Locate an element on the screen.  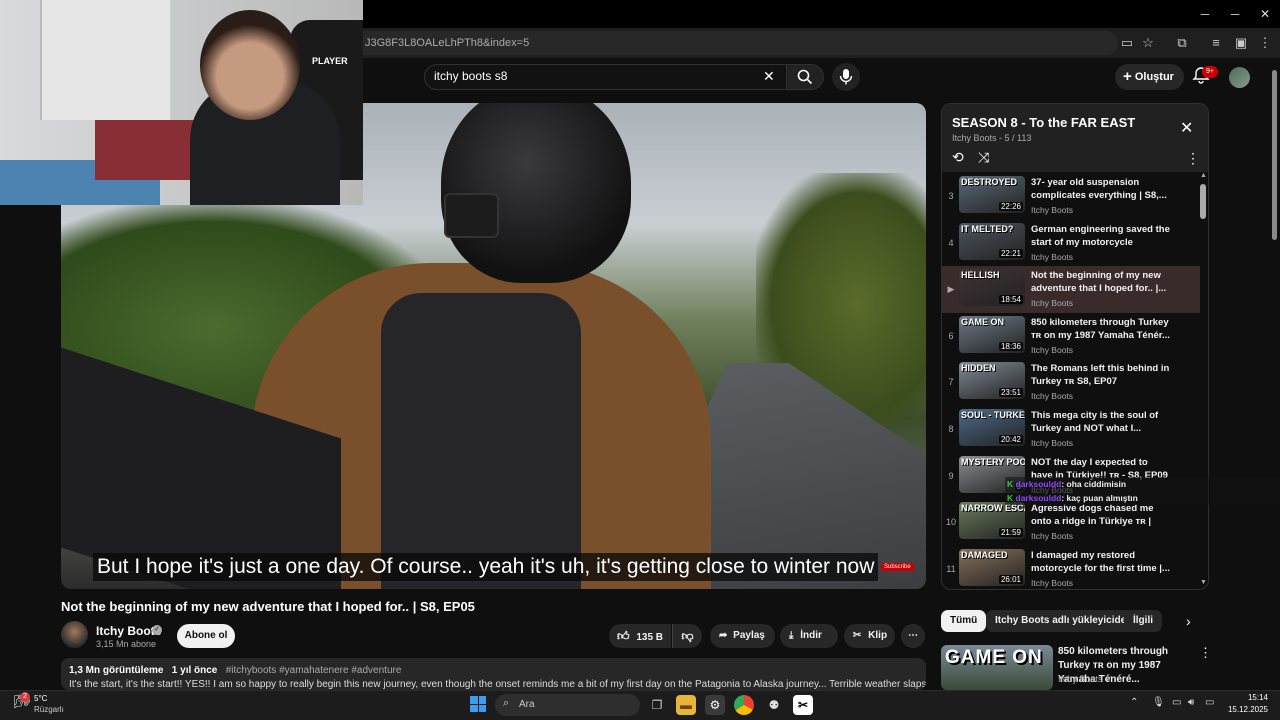
playlist-item-index: 7 is located at coordinates (951, 382).